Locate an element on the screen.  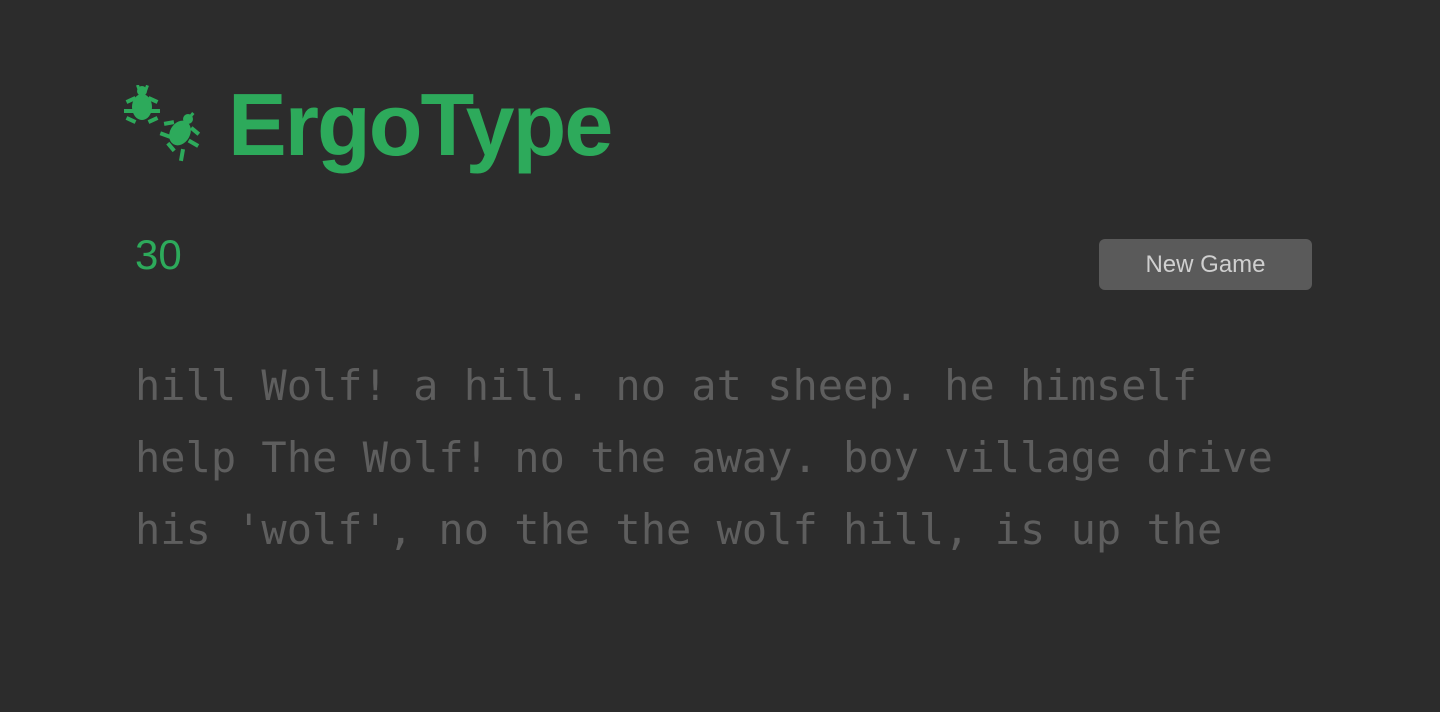
app-header: ErgoType is located at coordinates (366, 125).